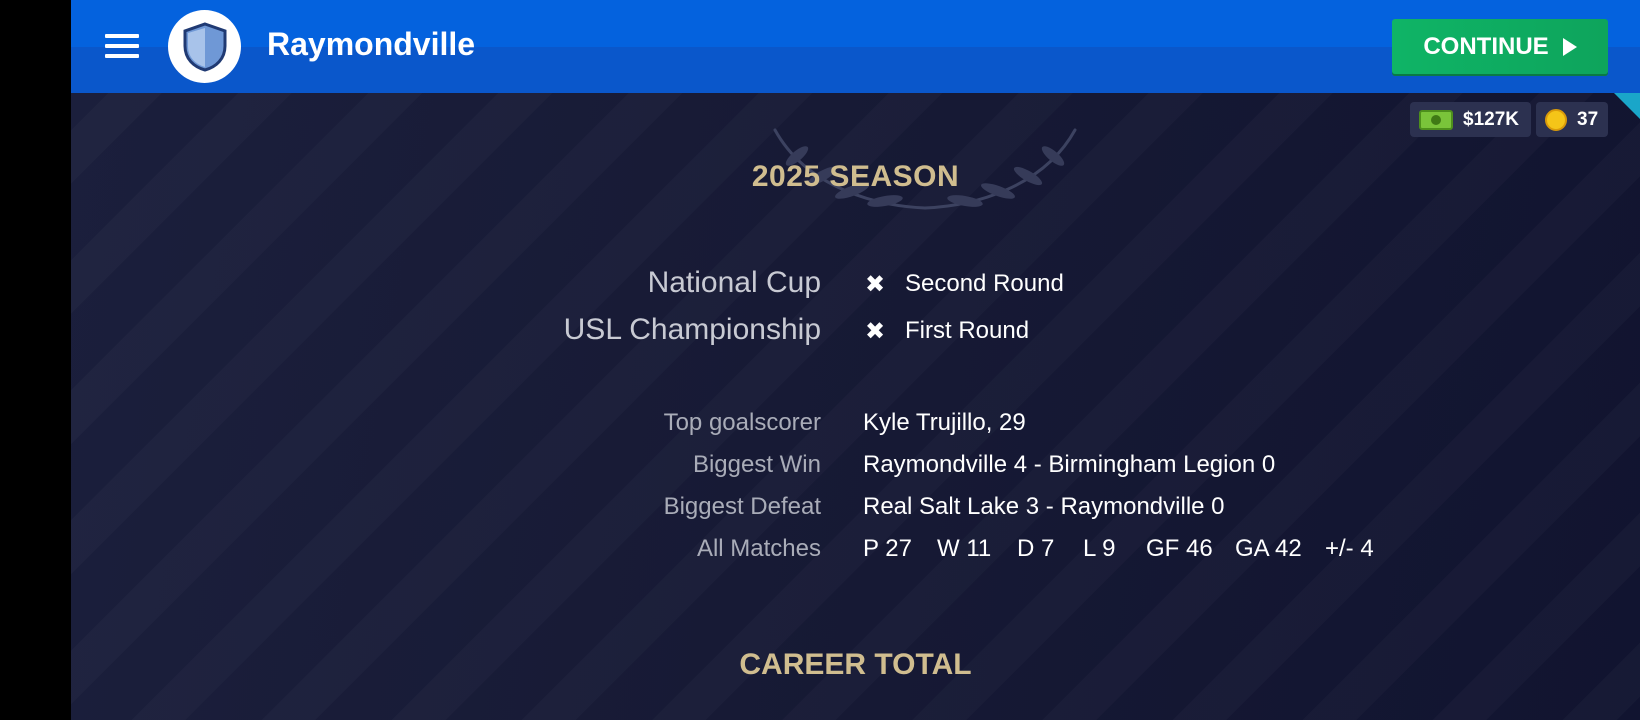 Image resolution: width=1640 pixels, height=720 pixels. I want to click on club-crest, so click(204, 46).